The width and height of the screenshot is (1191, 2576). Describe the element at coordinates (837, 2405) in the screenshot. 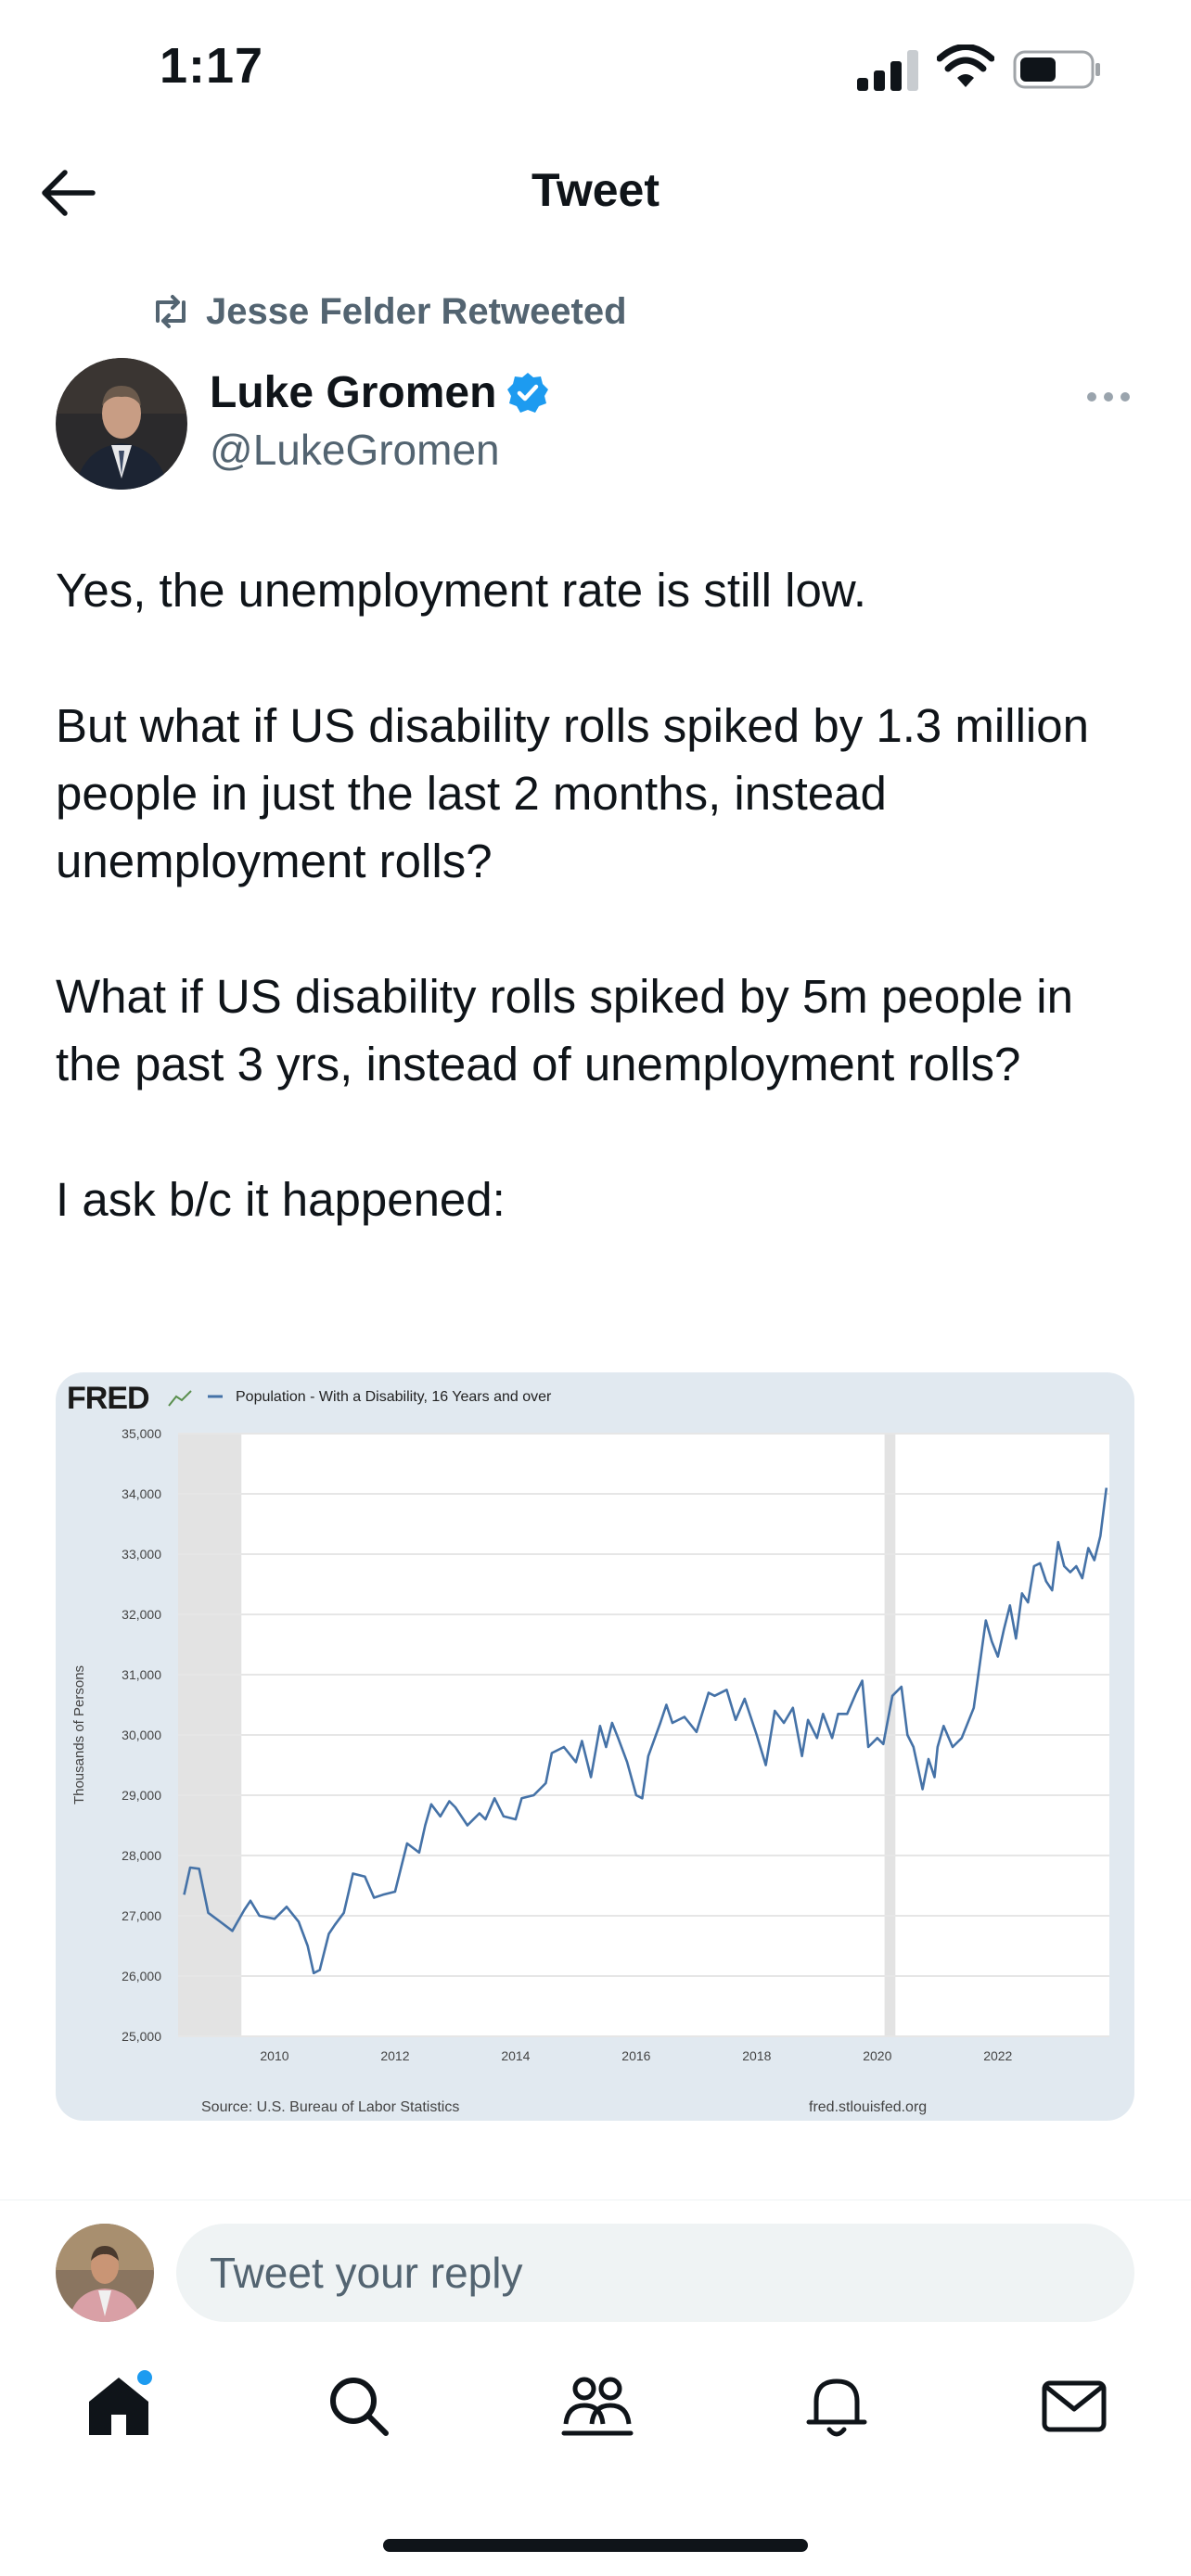

I see `notifications-icon` at that location.